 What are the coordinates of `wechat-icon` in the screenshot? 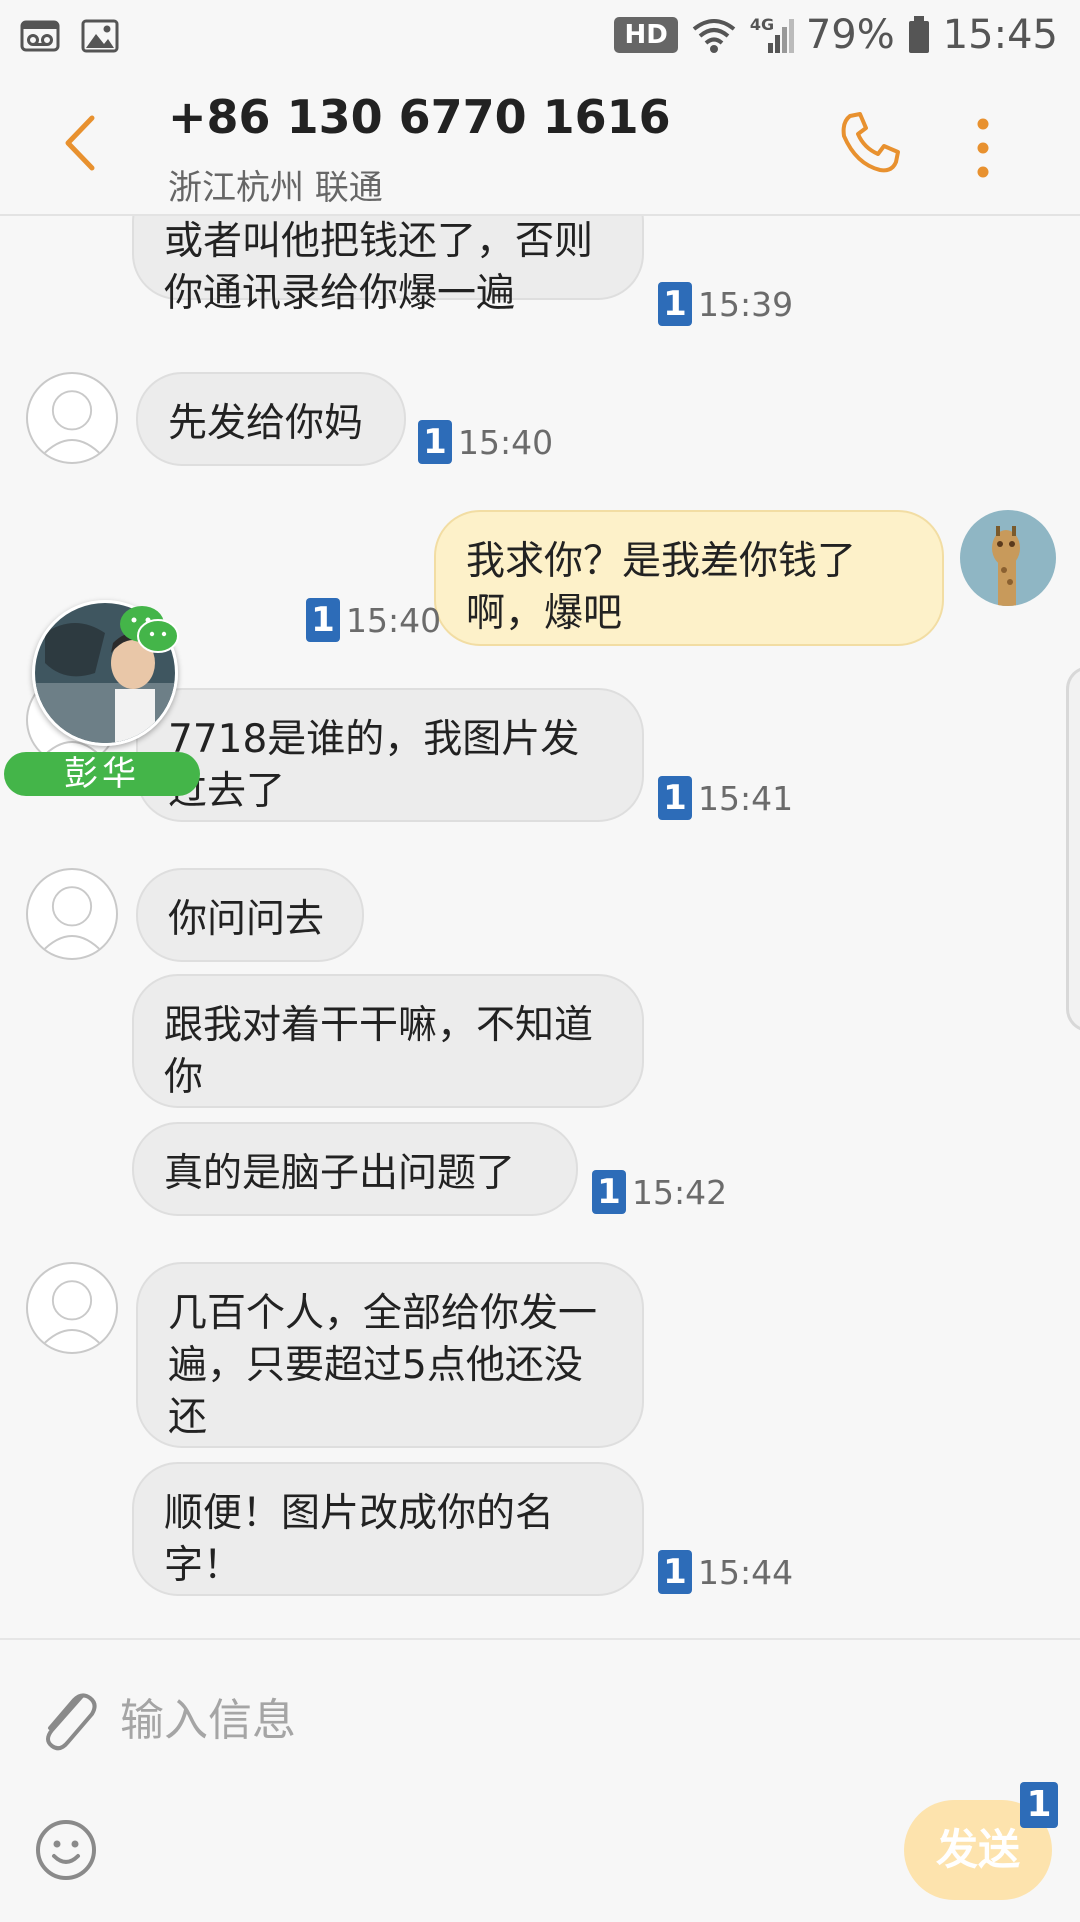 It's located at (149, 629).